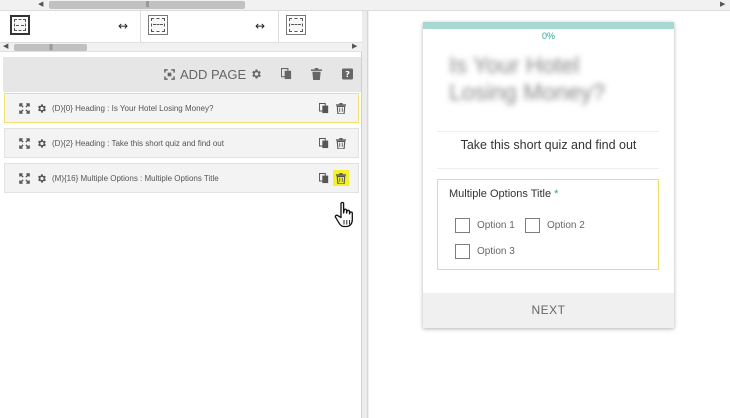  Describe the element at coordinates (527, 78) in the screenshot. I see `form-heading: Is Your Hotel Losing Money?` at that location.